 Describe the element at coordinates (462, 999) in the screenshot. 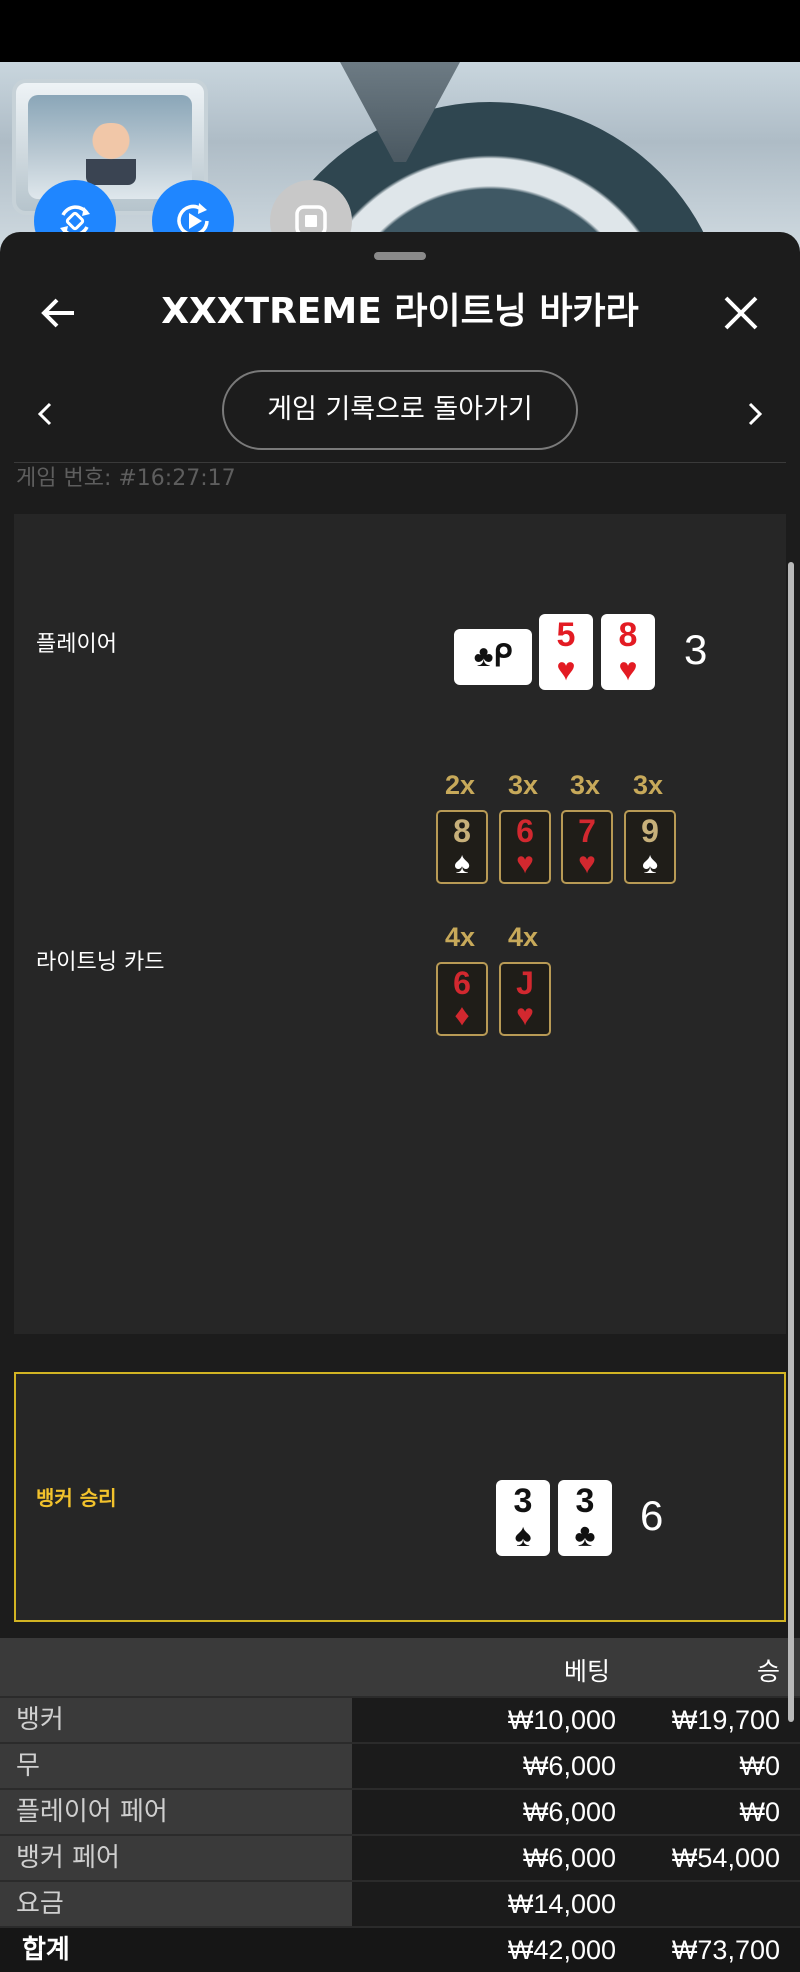

I see `lightning-card: 6 ♦` at that location.